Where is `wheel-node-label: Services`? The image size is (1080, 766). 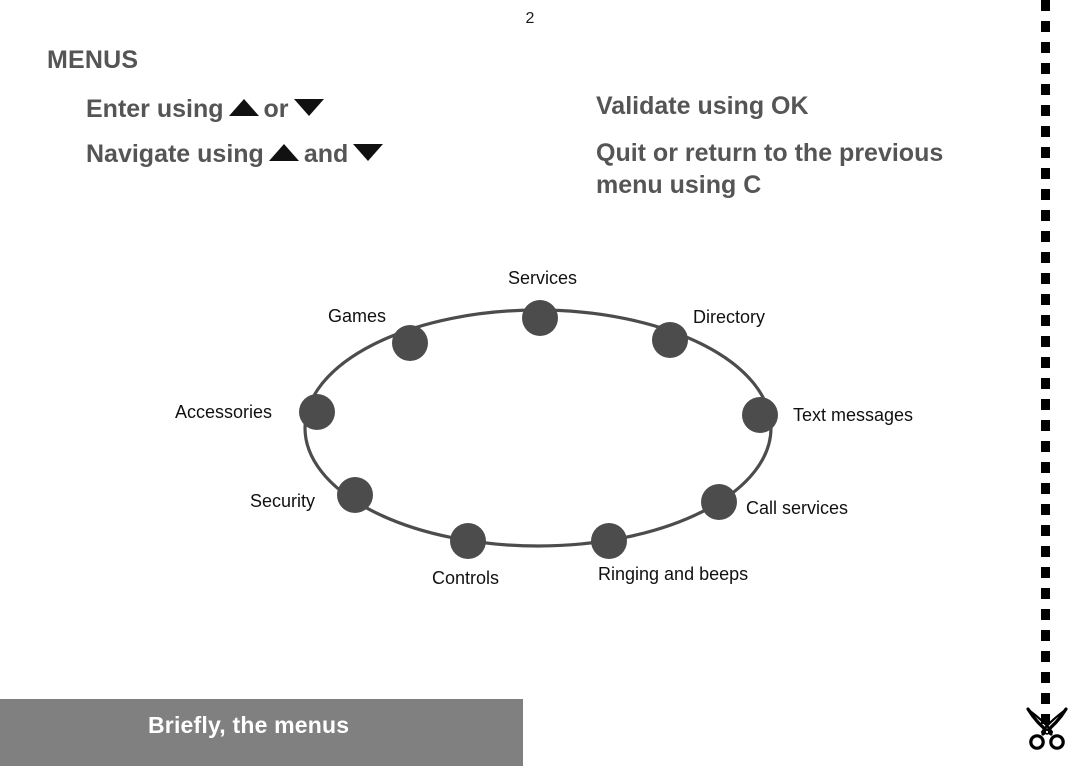 wheel-node-label: Services is located at coordinates (543, 278).